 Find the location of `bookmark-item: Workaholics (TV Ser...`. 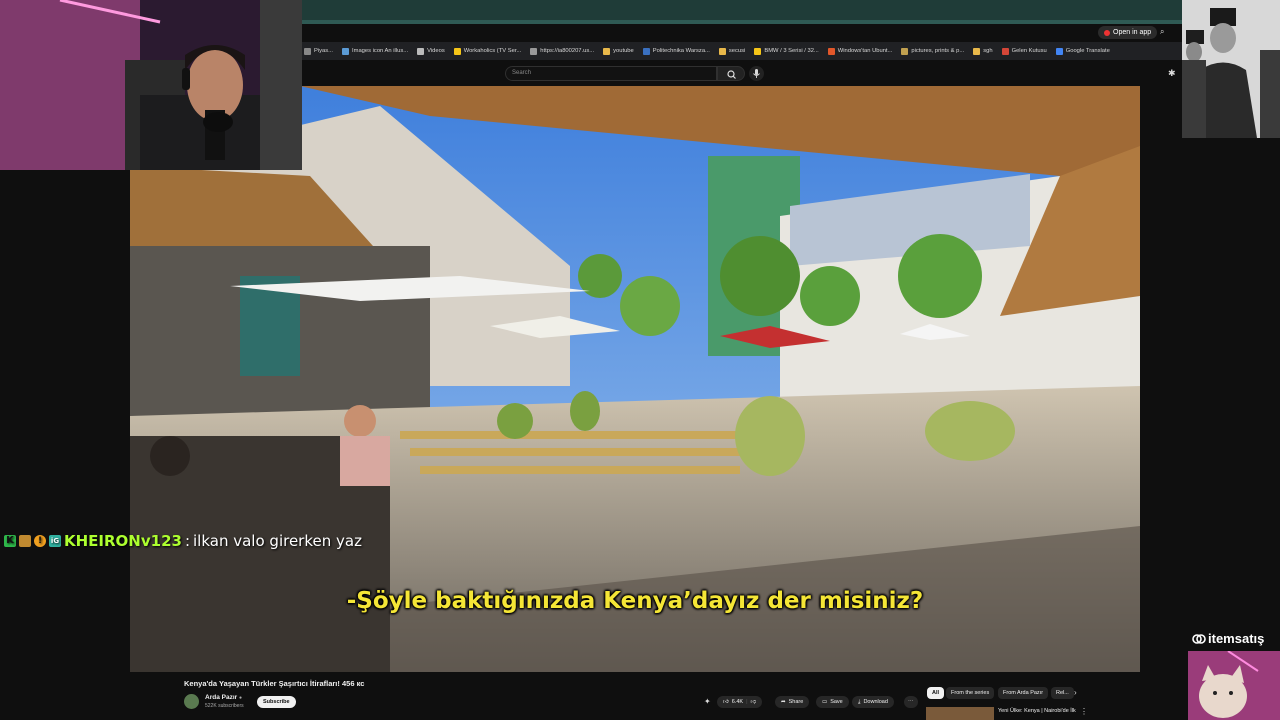

bookmark-item: Workaholics (TV Ser... is located at coordinates (487, 51).